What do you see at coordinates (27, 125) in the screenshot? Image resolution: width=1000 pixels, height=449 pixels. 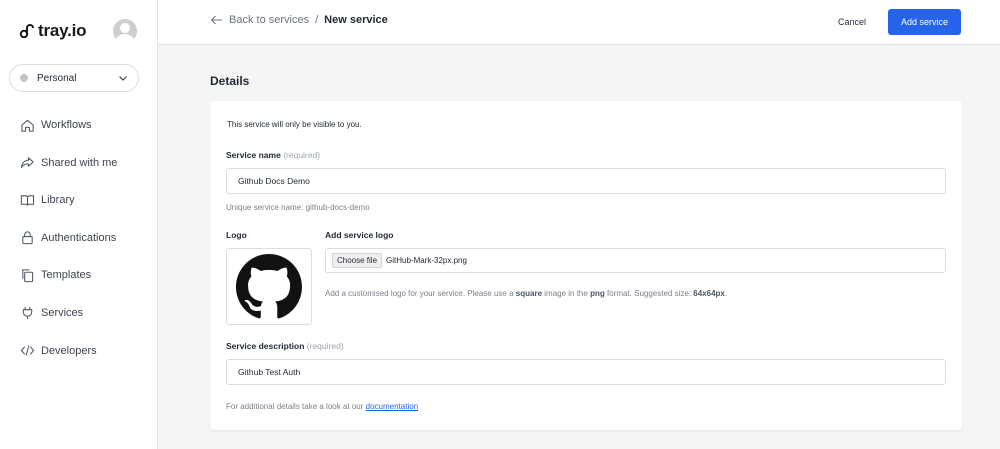 I see `home-icon` at bounding box center [27, 125].